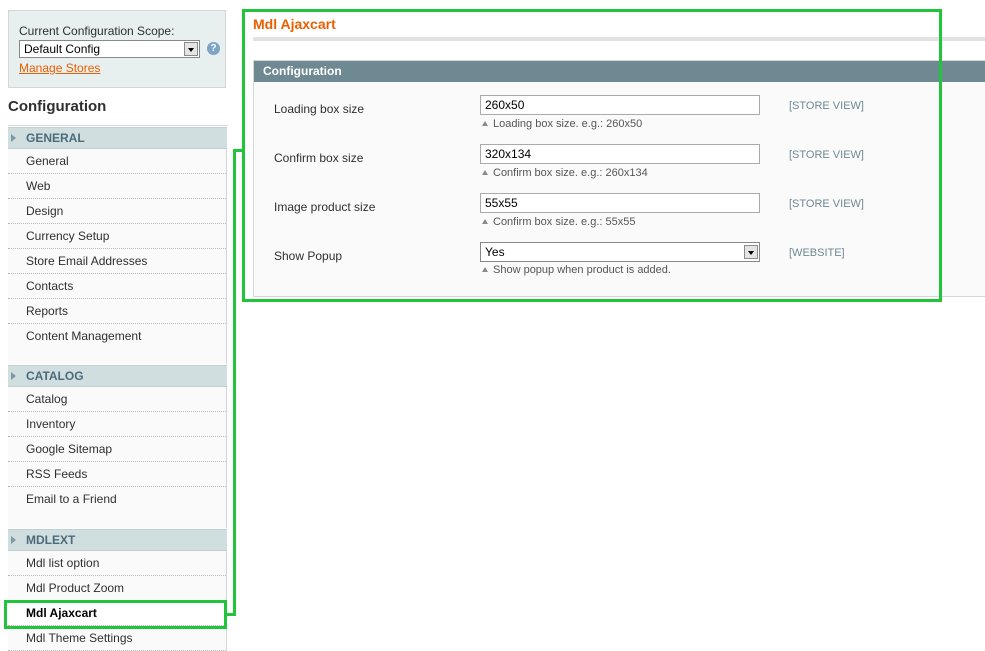 The width and height of the screenshot is (985, 651). Describe the element at coordinates (117, 311) in the screenshot. I see `sidebar-item-reports: Reports` at that location.